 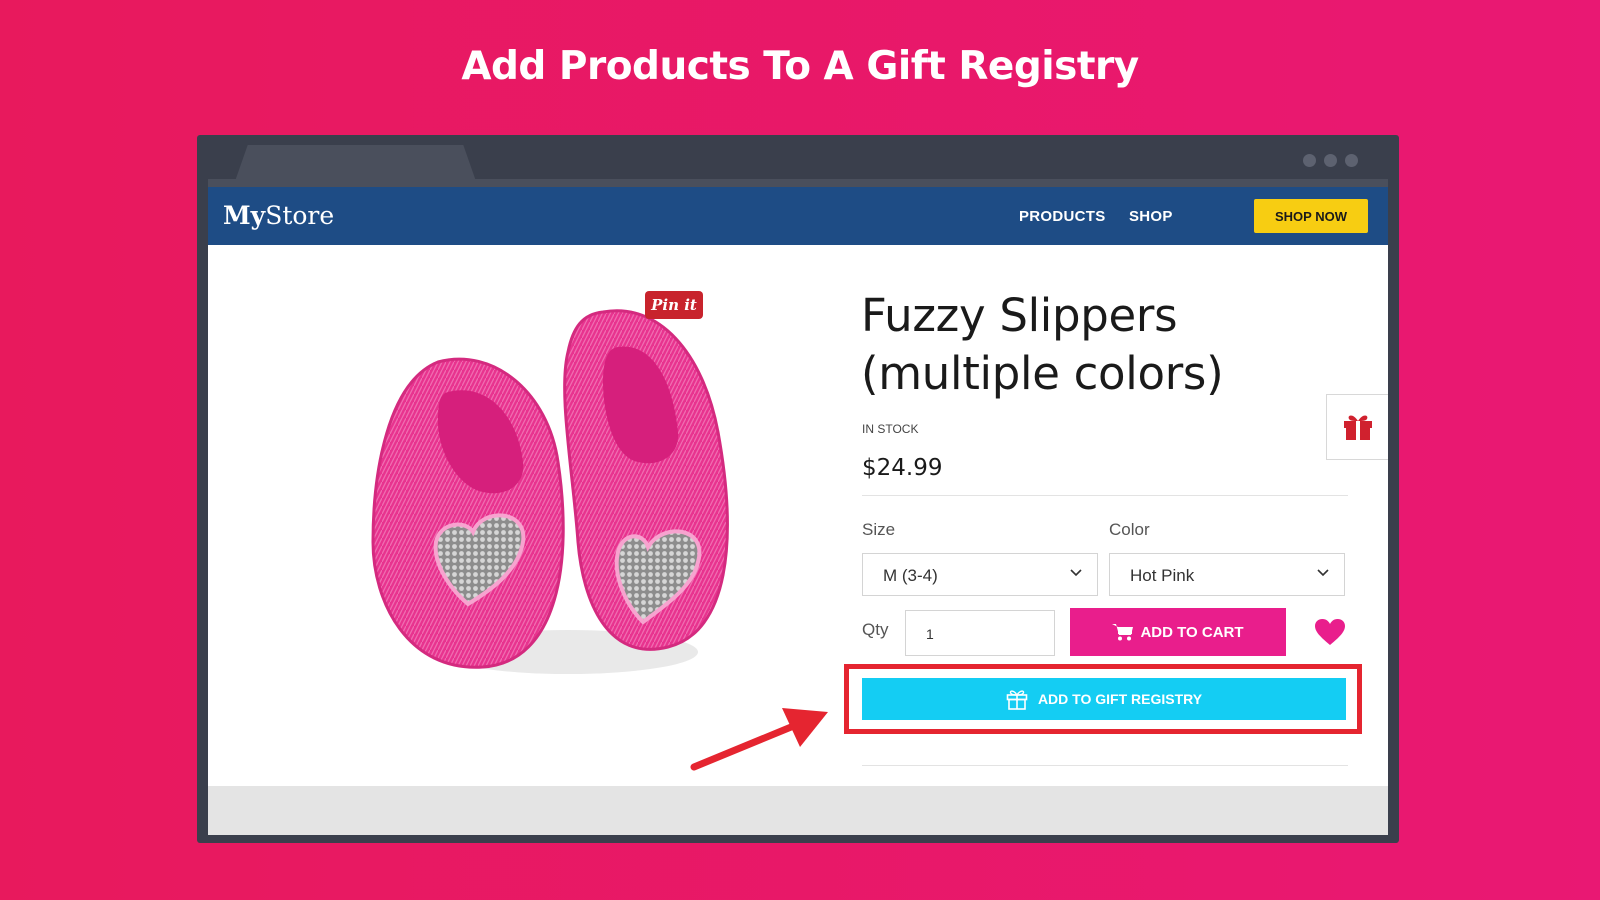 I want to click on add-to-gift-registry-button: ADD TO GIFT REGISTRY, so click(x=1104, y=699).